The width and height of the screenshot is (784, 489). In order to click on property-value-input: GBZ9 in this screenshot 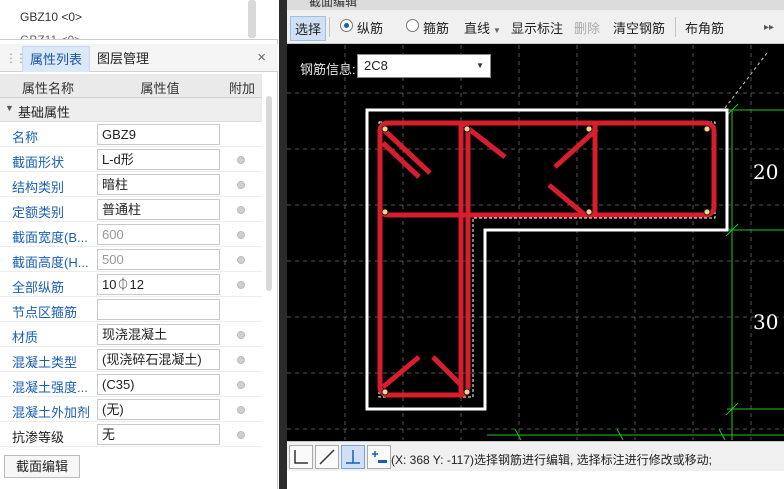, I will do `click(158, 134)`.